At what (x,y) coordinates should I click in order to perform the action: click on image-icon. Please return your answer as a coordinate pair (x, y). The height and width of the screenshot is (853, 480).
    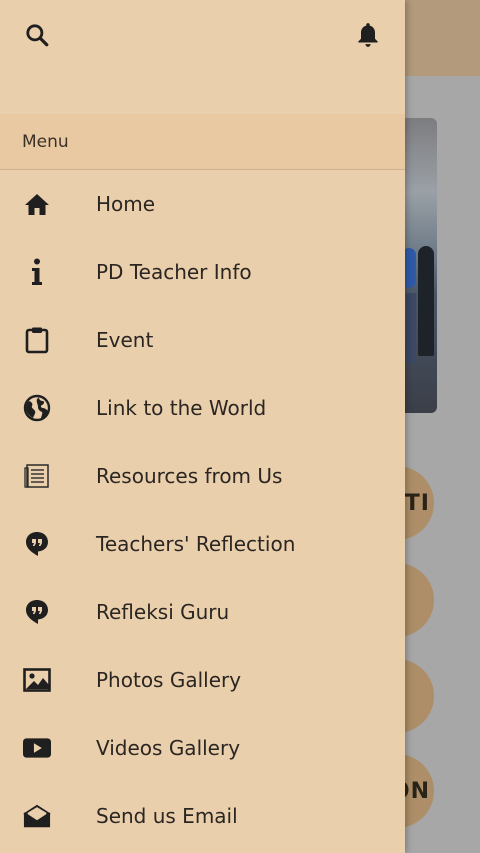
    Looking at the image, I should click on (37, 680).